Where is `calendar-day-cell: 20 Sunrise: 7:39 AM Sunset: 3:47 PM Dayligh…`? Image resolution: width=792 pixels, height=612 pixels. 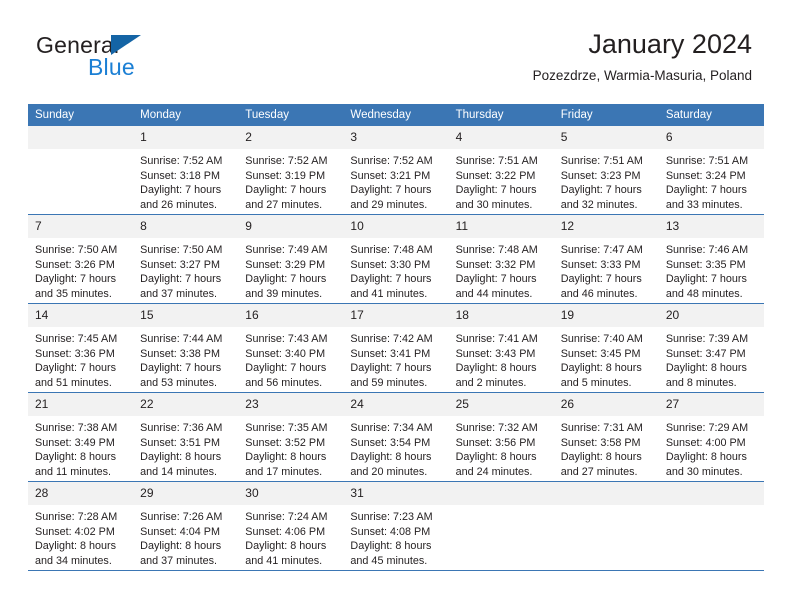
calendar-day-cell: 20 Sunrise: 7:39 AM Sunset: 3:47 PM Dayligh… is located at coordinates (711, 348).